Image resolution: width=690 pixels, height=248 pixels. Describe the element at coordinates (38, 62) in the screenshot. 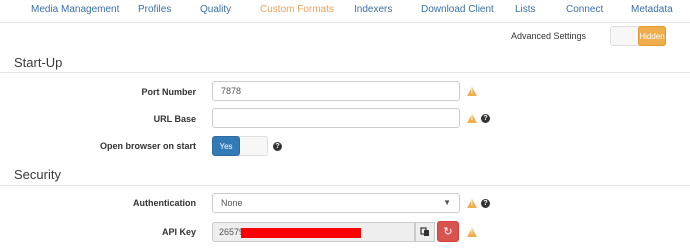

I see `section-title-startup: Start-Up` at that location.